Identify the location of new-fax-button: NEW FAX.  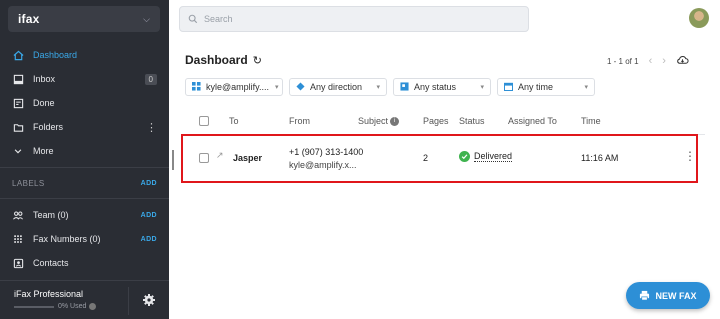
(668, 295).